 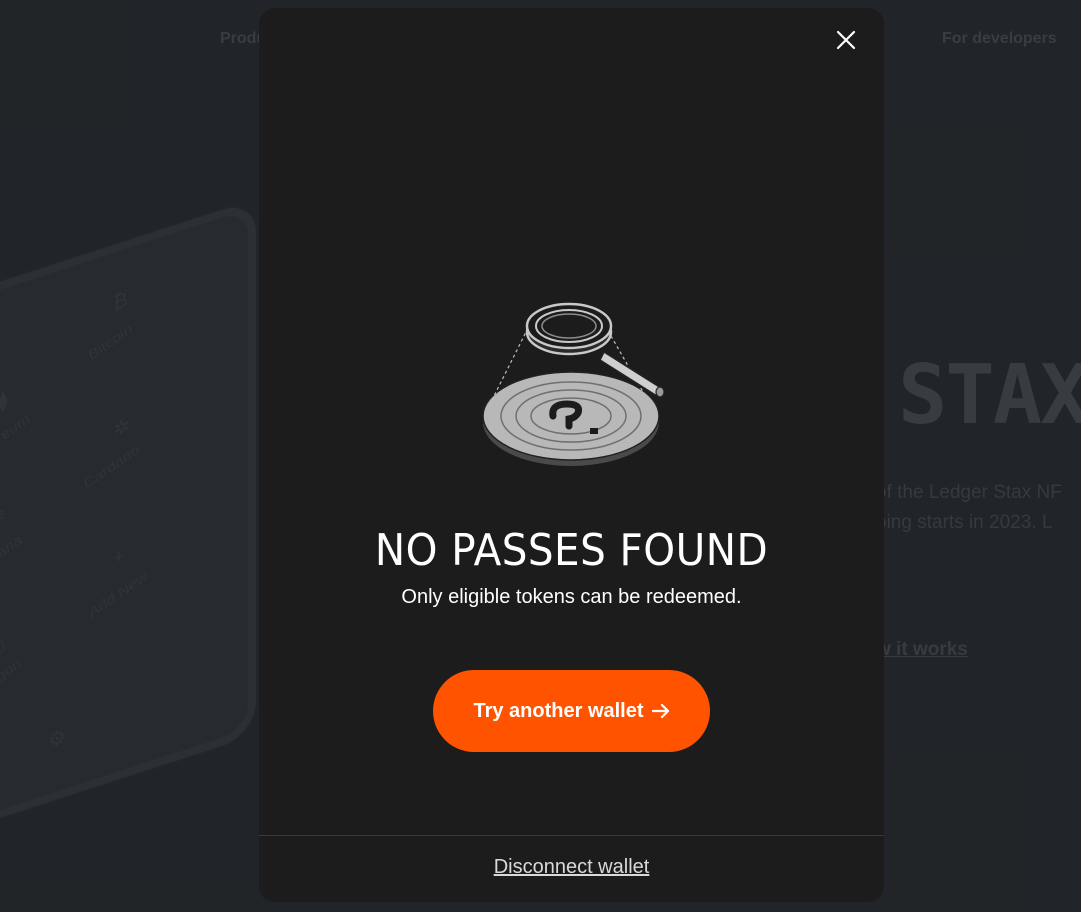 What do you see at coordinates (558, 710) in the screenshot?
I see `try-another-wallet-label: Try another wallet` at bounding box center [558, 710].